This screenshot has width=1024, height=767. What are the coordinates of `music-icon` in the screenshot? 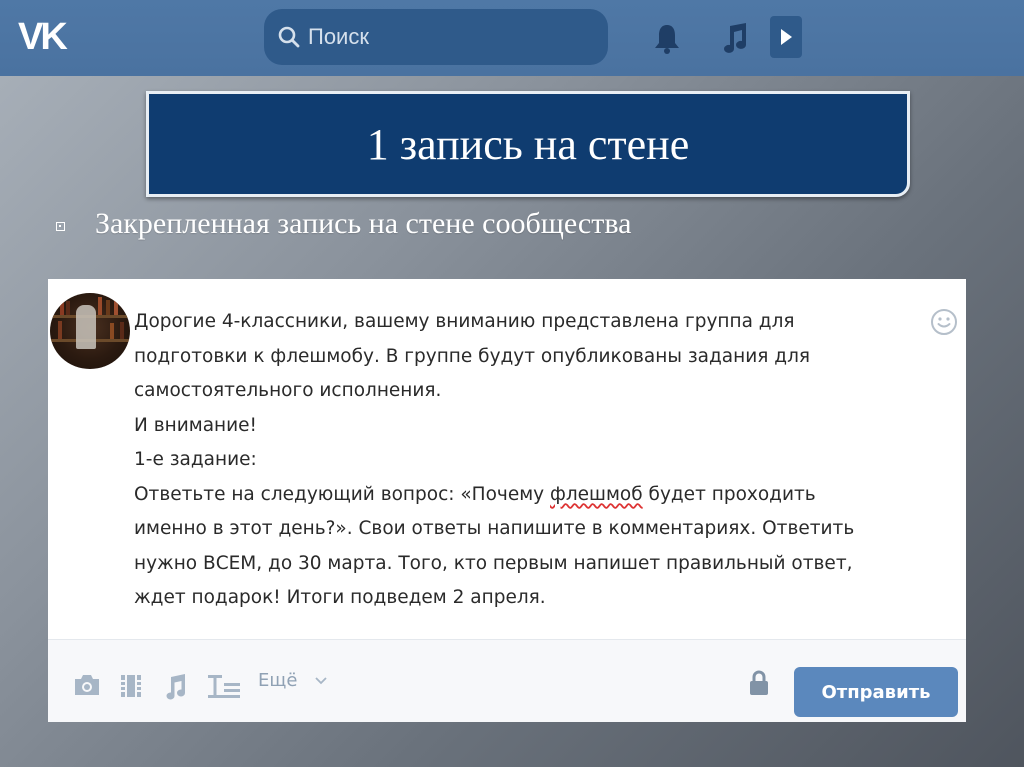 It's located at (735, 38).